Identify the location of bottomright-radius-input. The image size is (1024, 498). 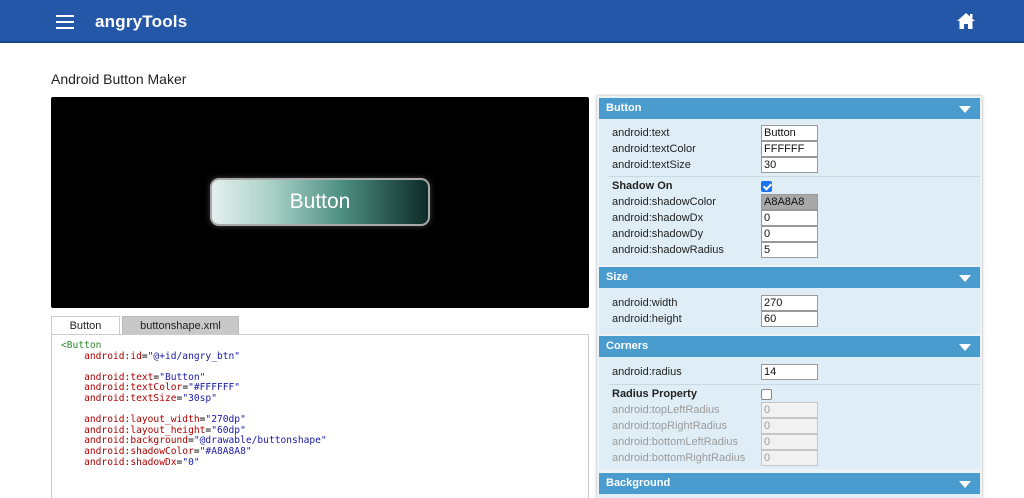
(789, 458).